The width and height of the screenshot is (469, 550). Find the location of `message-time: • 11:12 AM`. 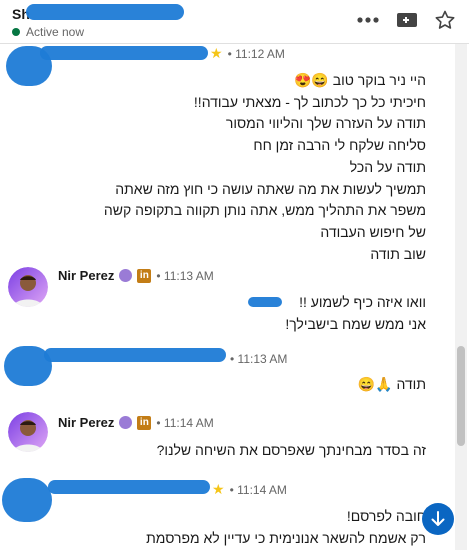

message-time: • 11:12 AM is located at coordinates (256, 53).